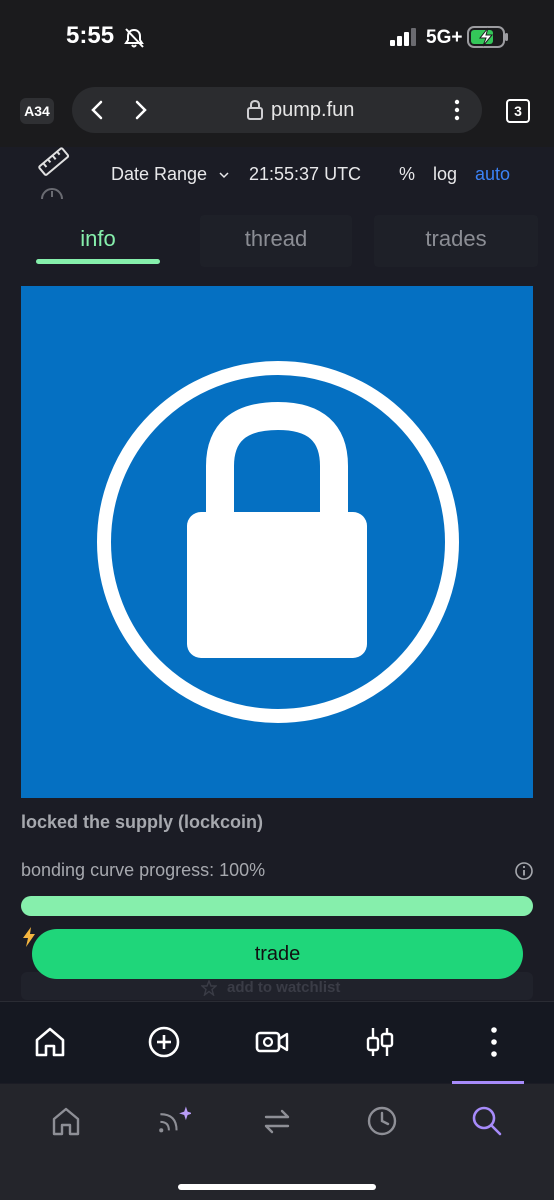 Image resolution: width=554 pixels, height=1200 pixels. I want to click on watchlist-label: add to watchlist, so click(284, 987).